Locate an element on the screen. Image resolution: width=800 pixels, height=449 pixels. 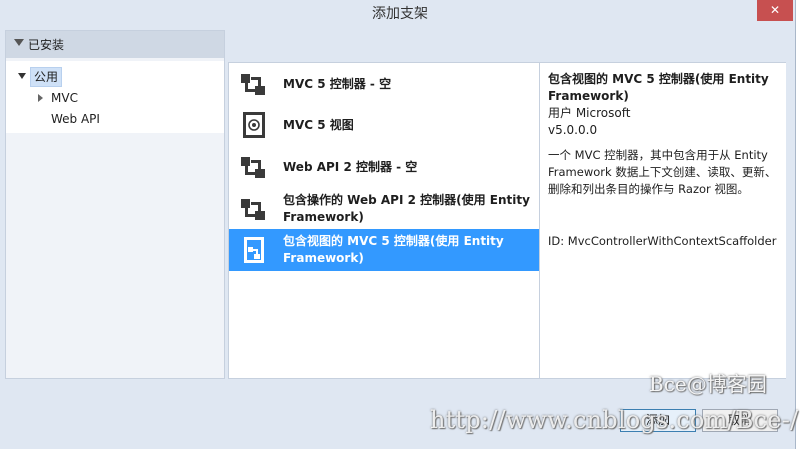
window-title: 添加支架 is located at coordinates (400, 14).